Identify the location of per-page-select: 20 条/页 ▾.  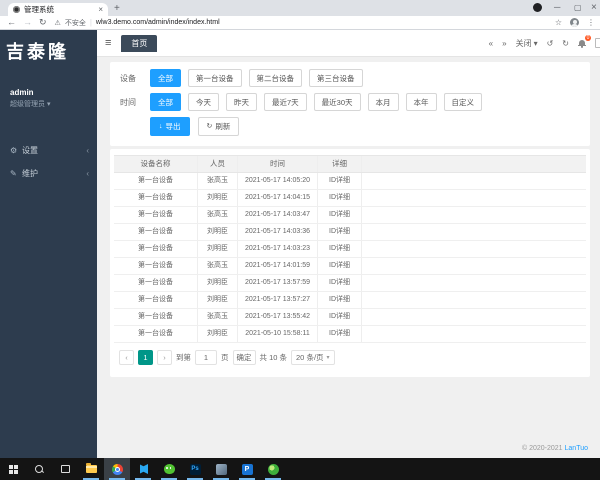
(313, 357).